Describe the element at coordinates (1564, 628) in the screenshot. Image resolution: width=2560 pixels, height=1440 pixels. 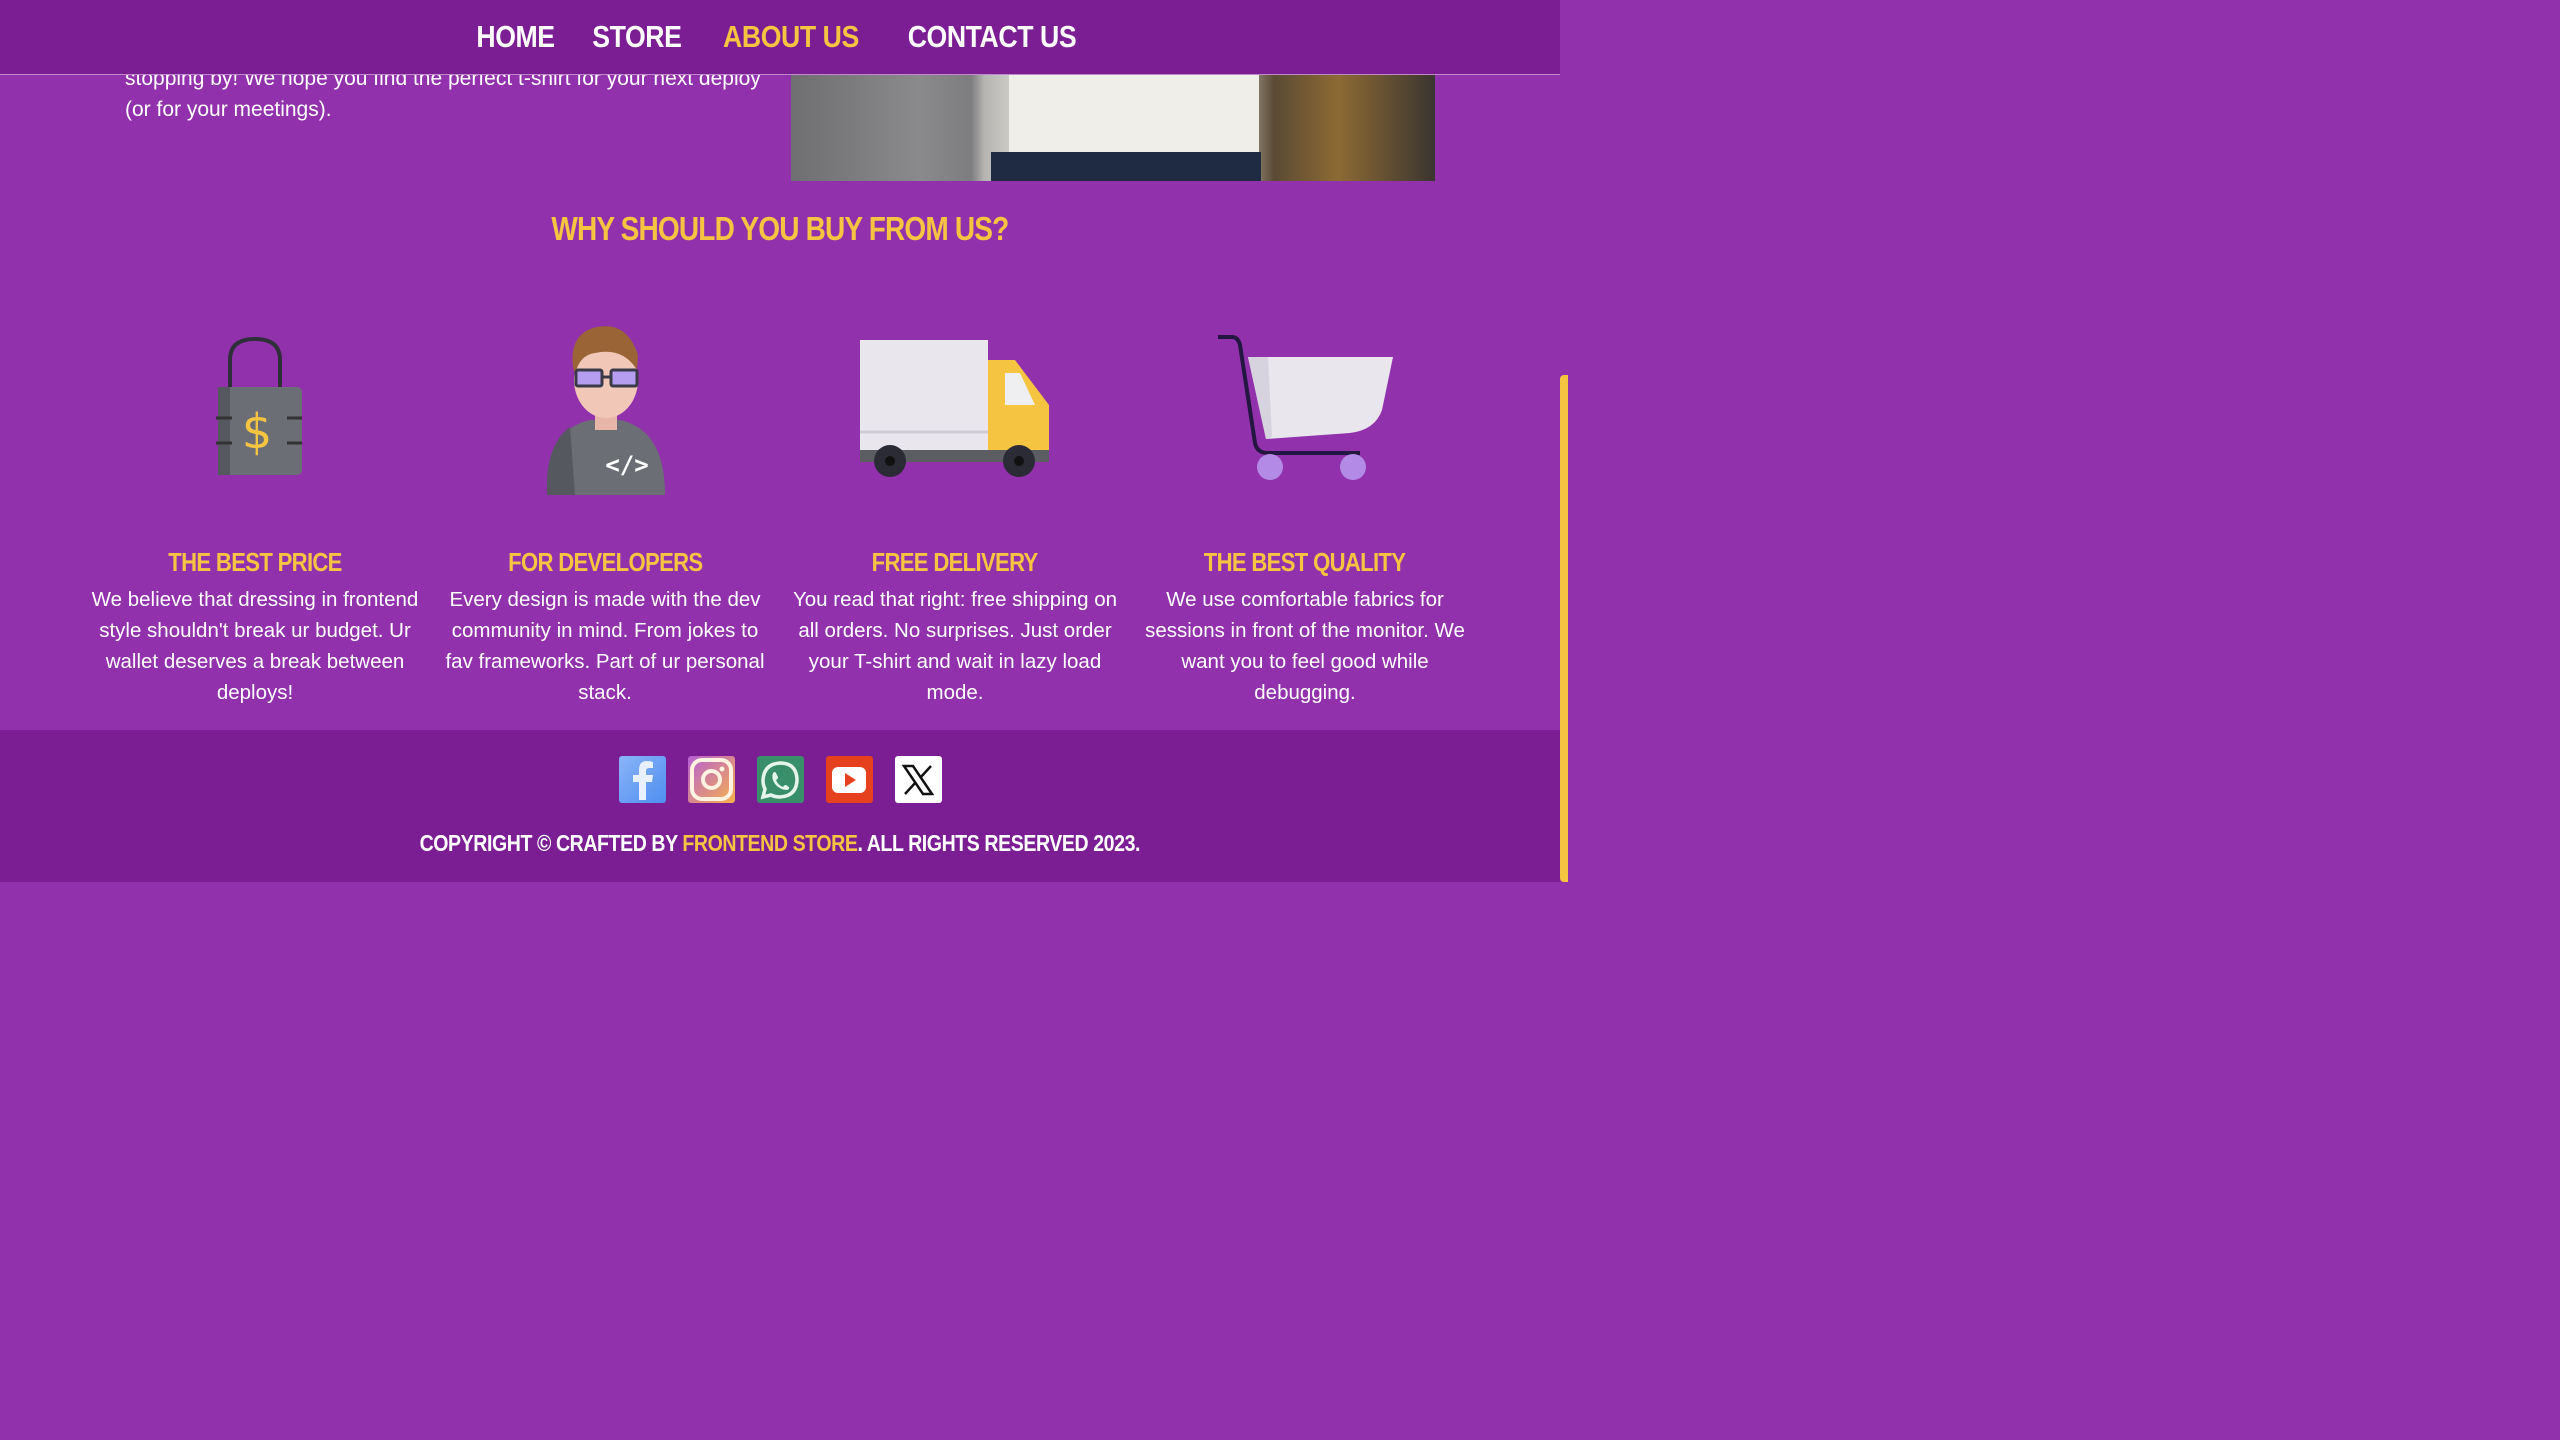
I see `scrollbar-thumb` at that location.